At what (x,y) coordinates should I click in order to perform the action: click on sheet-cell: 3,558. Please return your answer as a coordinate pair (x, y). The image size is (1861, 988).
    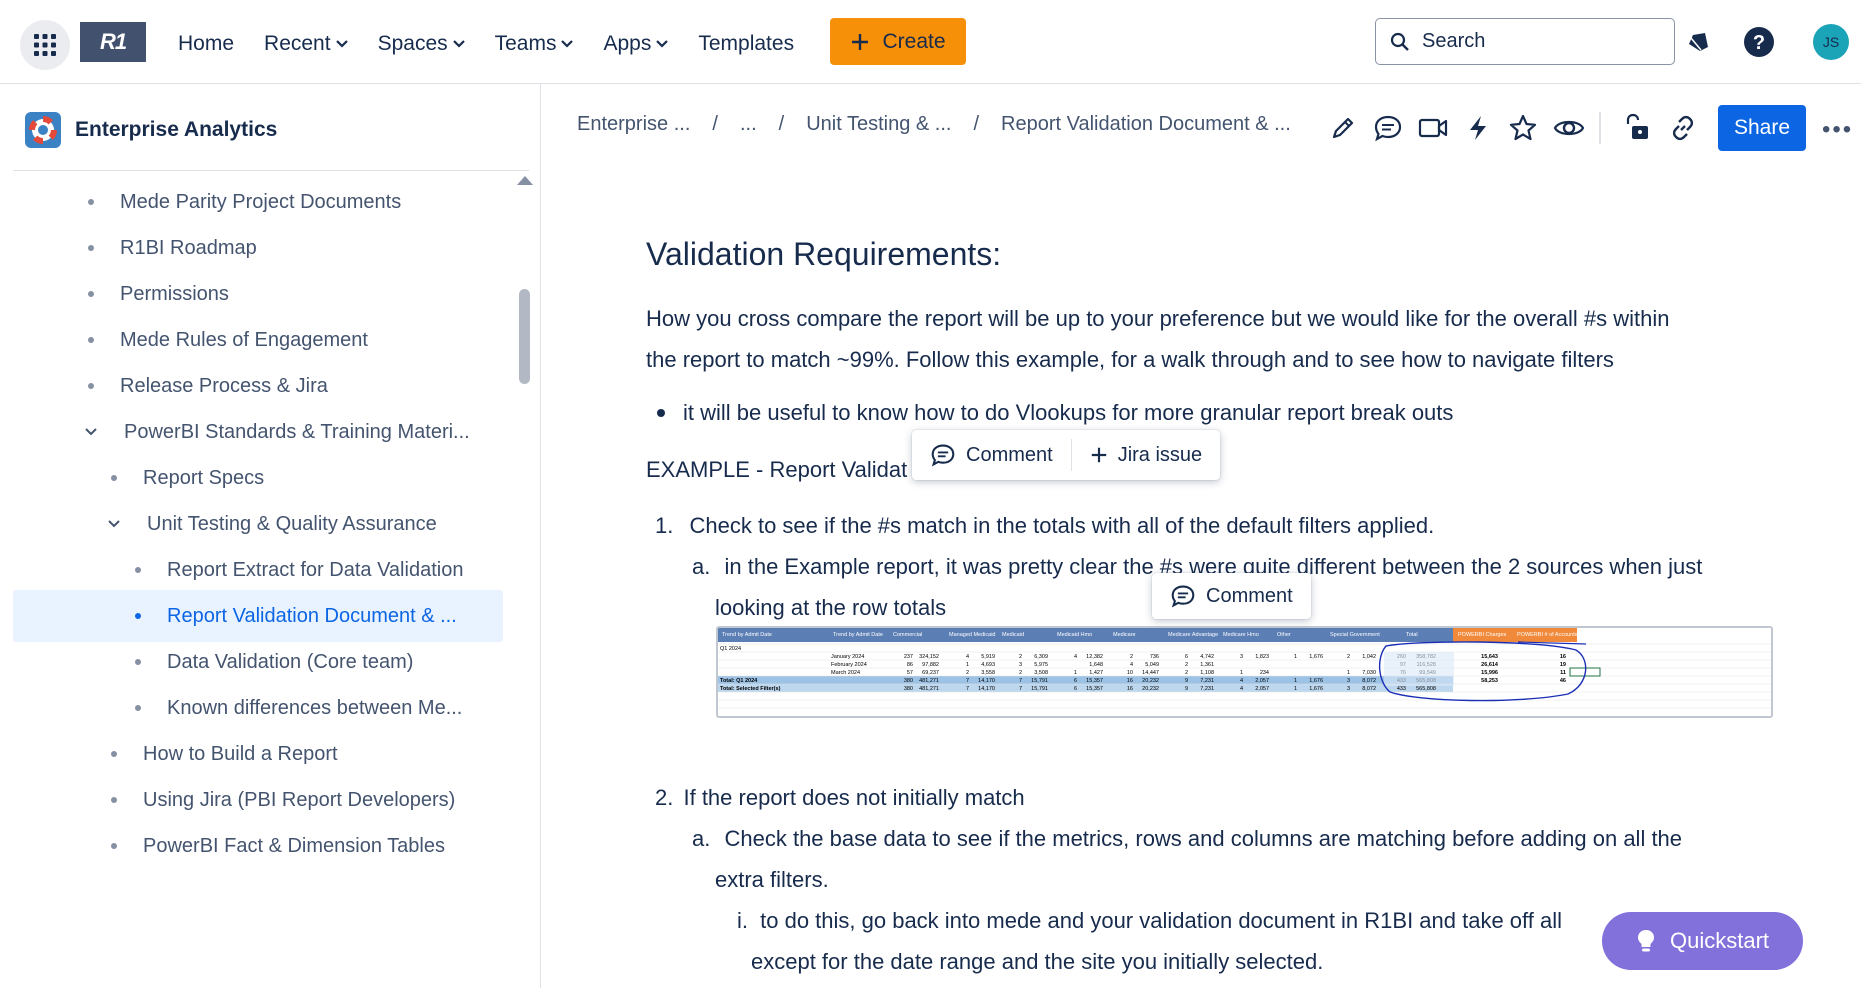
    Looking at the image, I should click on (988, 673).